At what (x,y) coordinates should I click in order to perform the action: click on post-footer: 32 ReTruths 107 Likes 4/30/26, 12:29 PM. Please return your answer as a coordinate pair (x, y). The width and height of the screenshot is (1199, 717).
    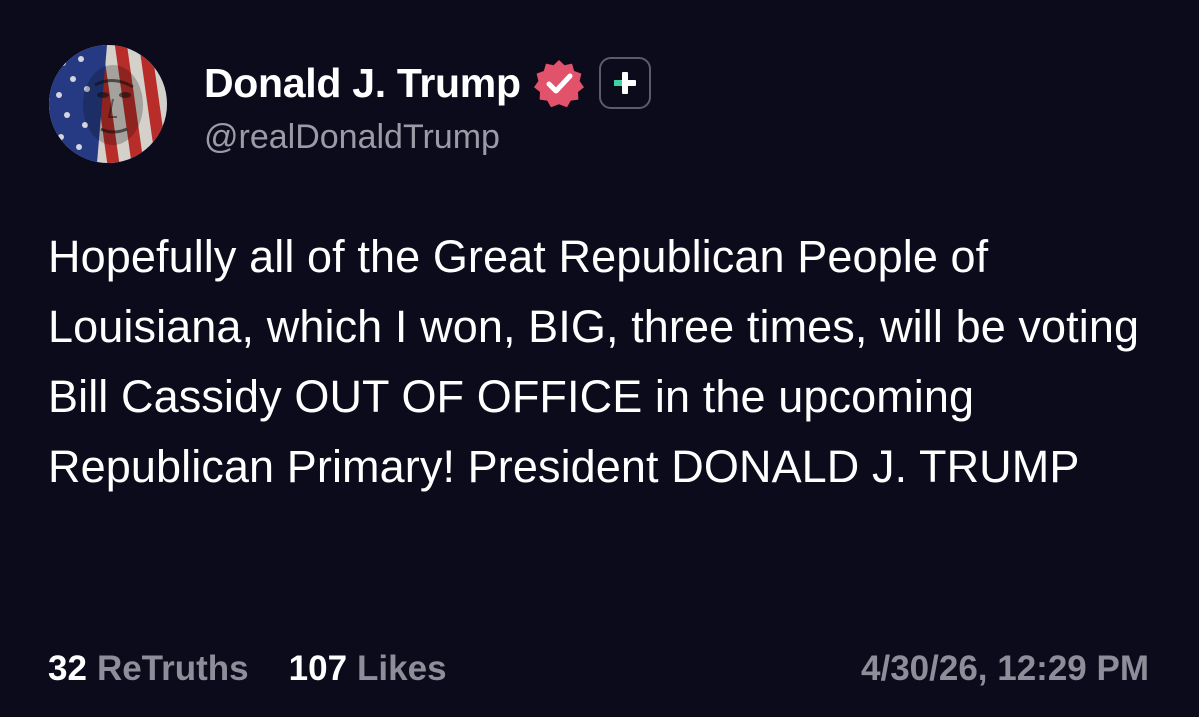
    Looking at the image, I should click on (598, 669).